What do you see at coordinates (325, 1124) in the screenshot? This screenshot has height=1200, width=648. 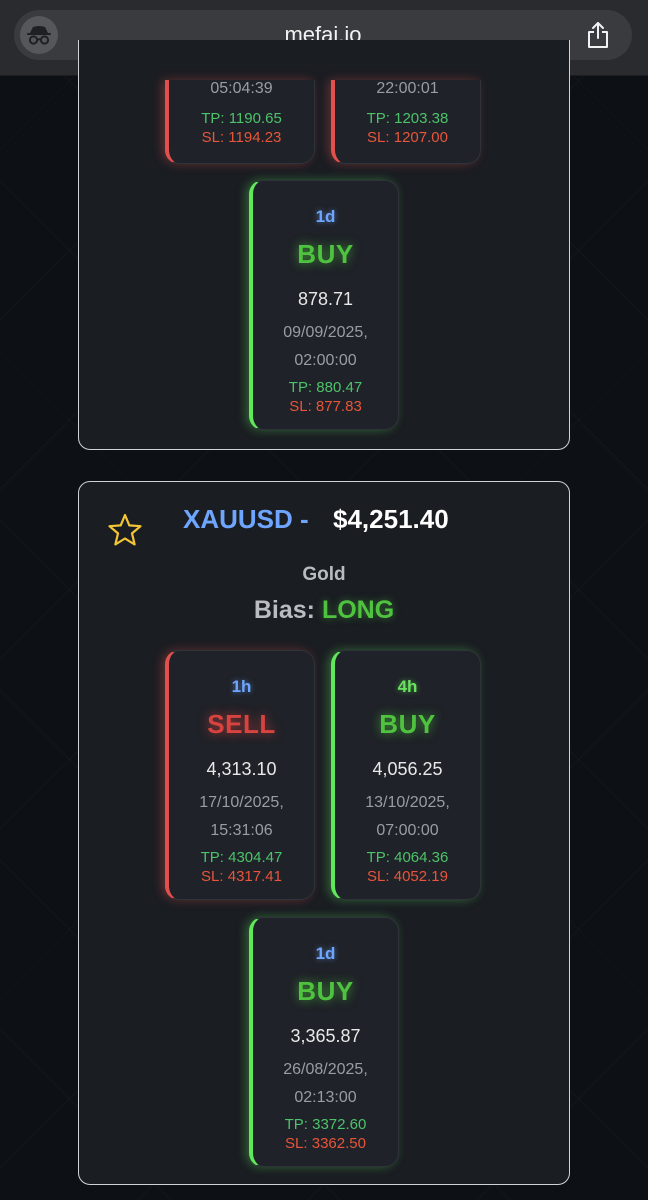 I see `signal-tp: TP: 3372.60` at bounding box center [325, 1124].